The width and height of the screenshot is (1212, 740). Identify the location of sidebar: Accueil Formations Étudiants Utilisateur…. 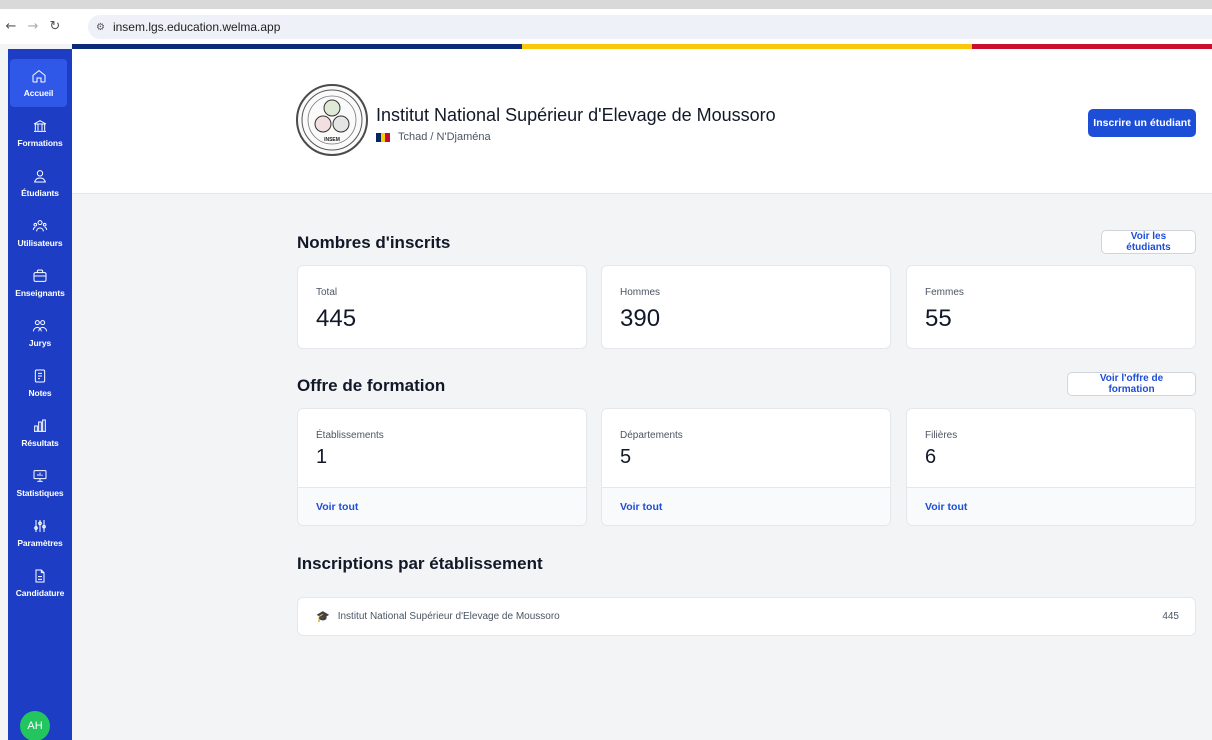
(40, 394).